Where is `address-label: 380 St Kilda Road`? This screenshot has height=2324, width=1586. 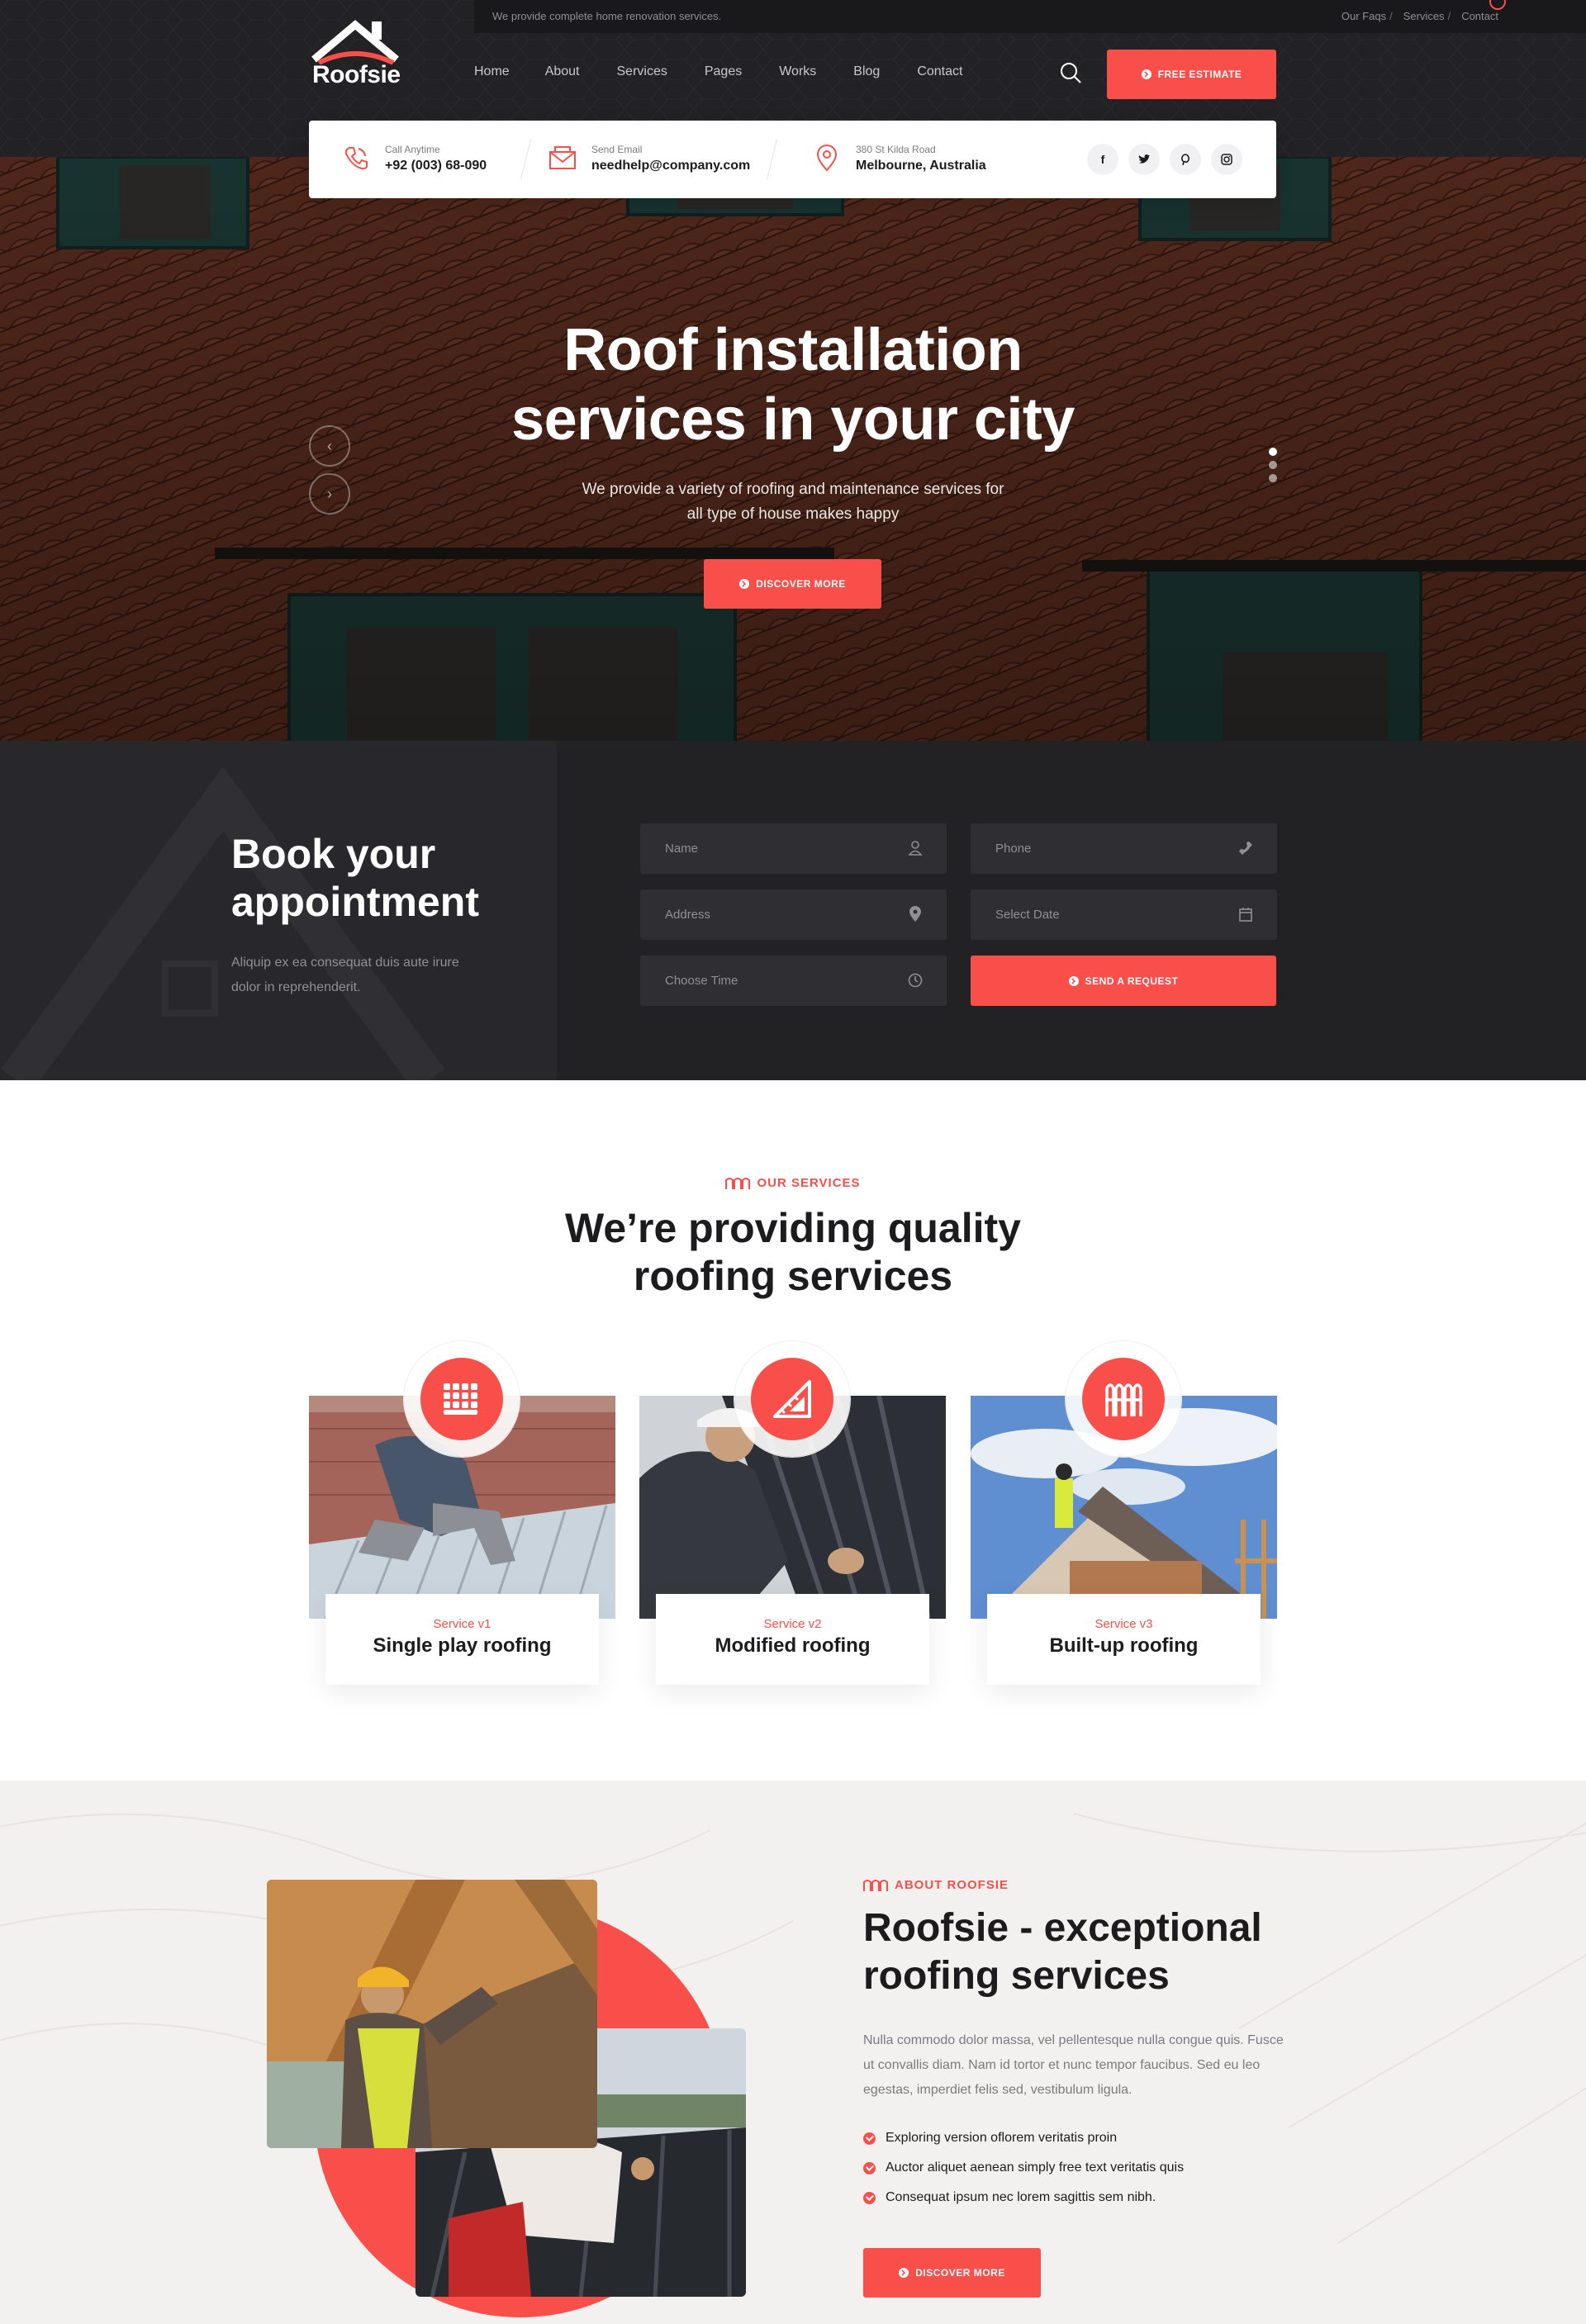 address-label: 380 St Kilda Road is located at coordinates (896, 149).